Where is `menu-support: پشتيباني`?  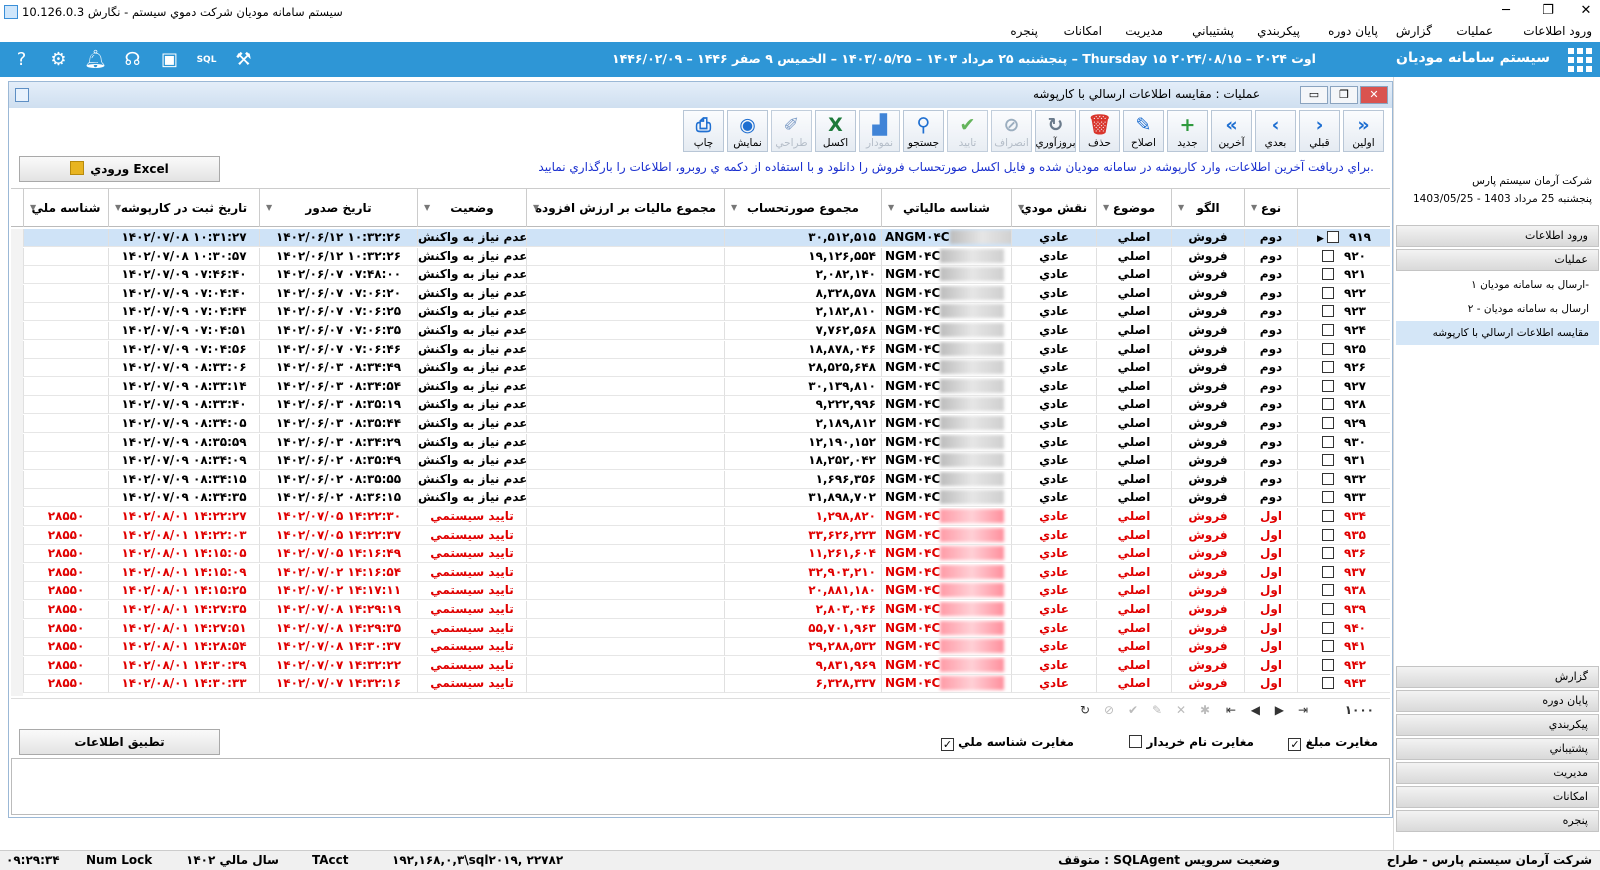
menu-support: پشتيباني is located at coordinates (1213, 31).